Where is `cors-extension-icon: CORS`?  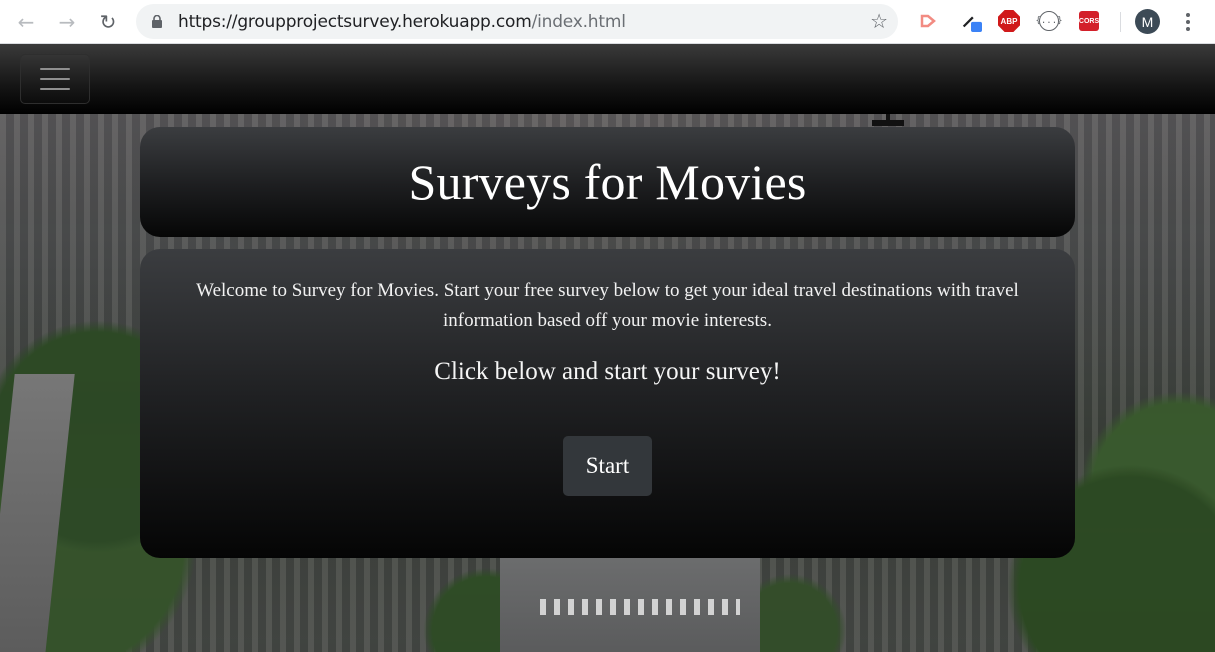 cors-extension-icon: CORS is located at coordinates (1089, 21).